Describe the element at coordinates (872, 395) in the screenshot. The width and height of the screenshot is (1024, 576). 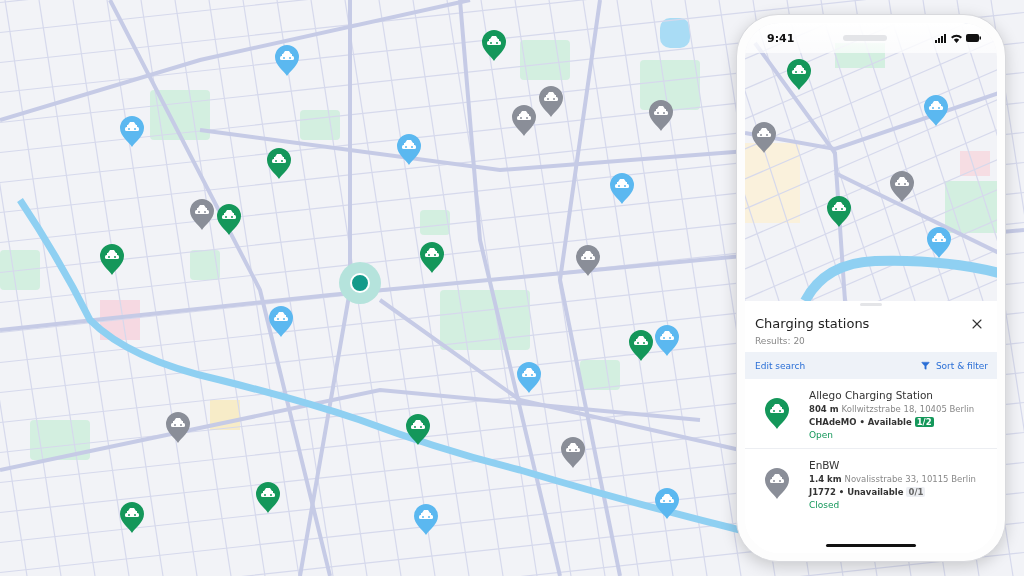
I see `station-name: Allego Charging Station` at that location.